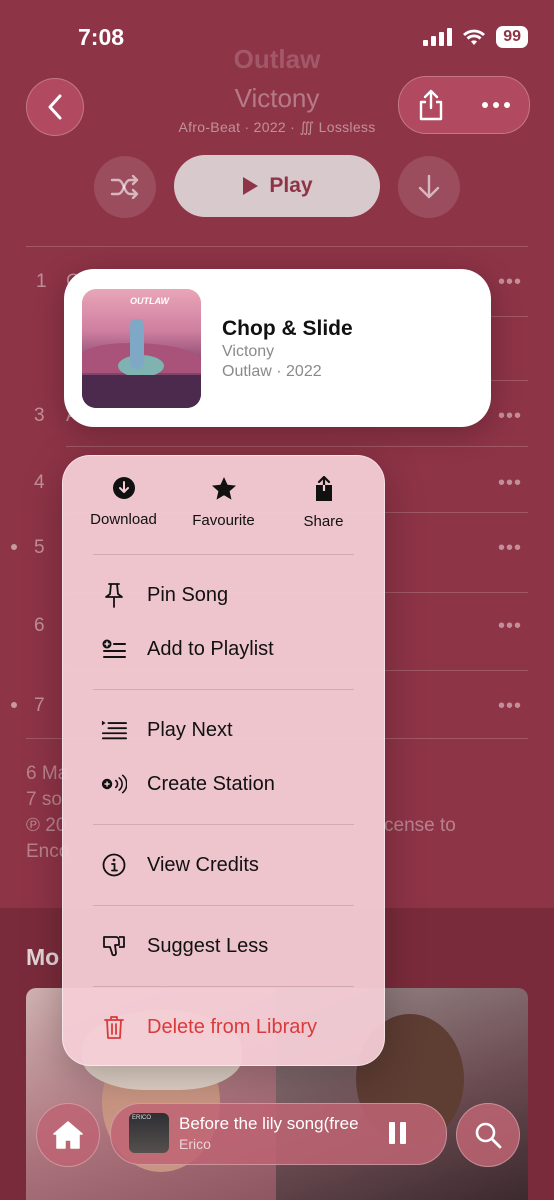  What do you see at coordinates (123, 488) in the screenshot?
I see `download-circle-icon` at bounding box center [123, 488].